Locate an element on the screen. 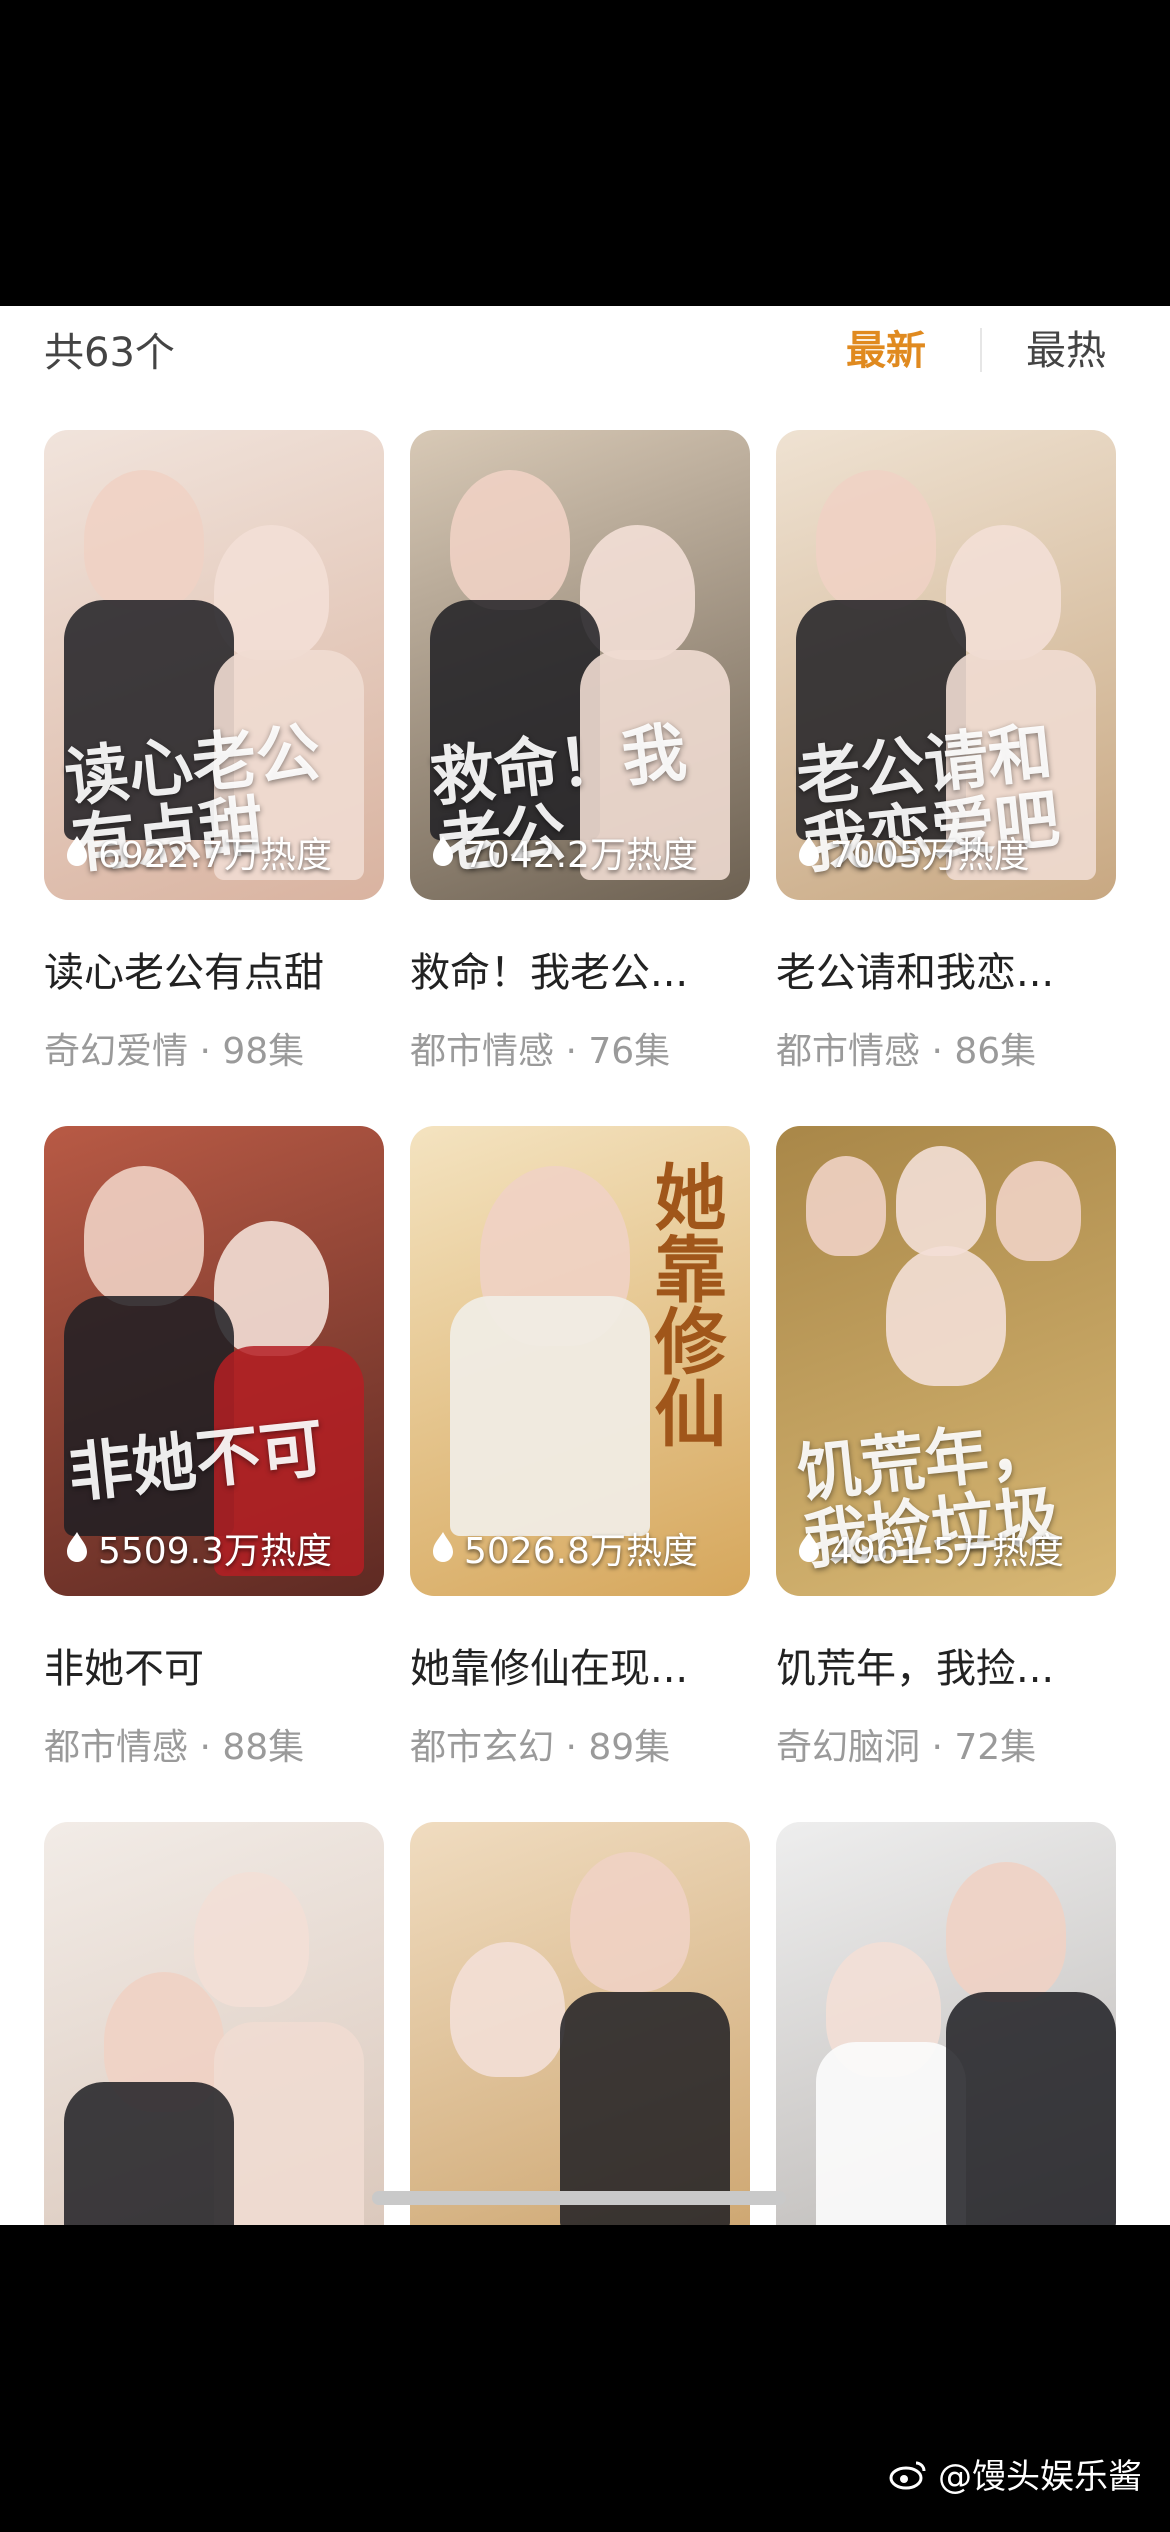 The height and width of the screenshot is (2532, 1170). drama-poster: 读心老公有点甜 6922.7万热度 is located at coordinates (214, 665).